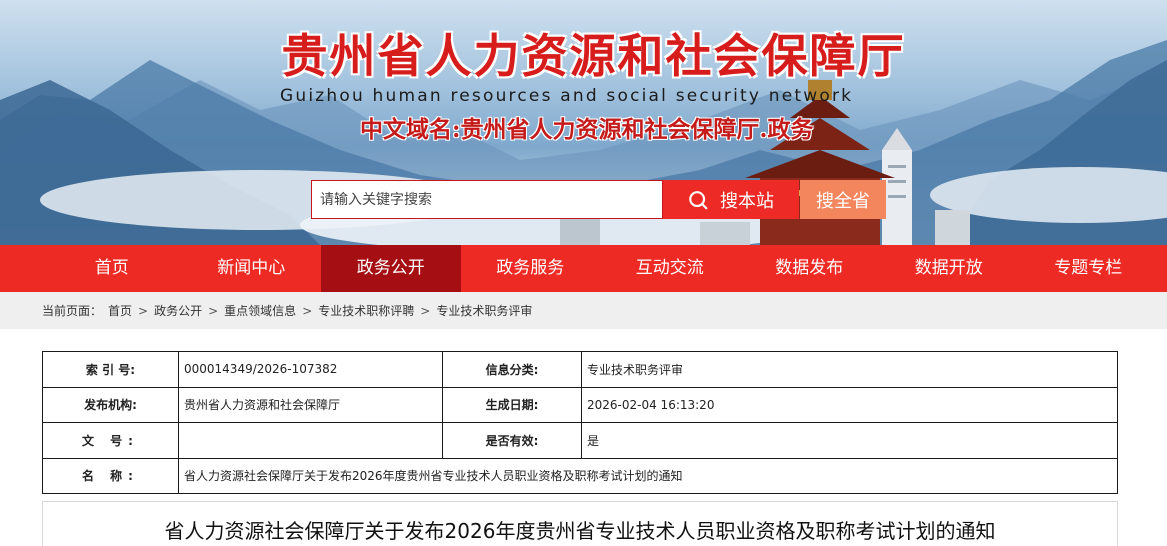 This screenshot has width=1167, height=546. I want to click on index-value: 000014349/2026-107382, so click(310, 369).